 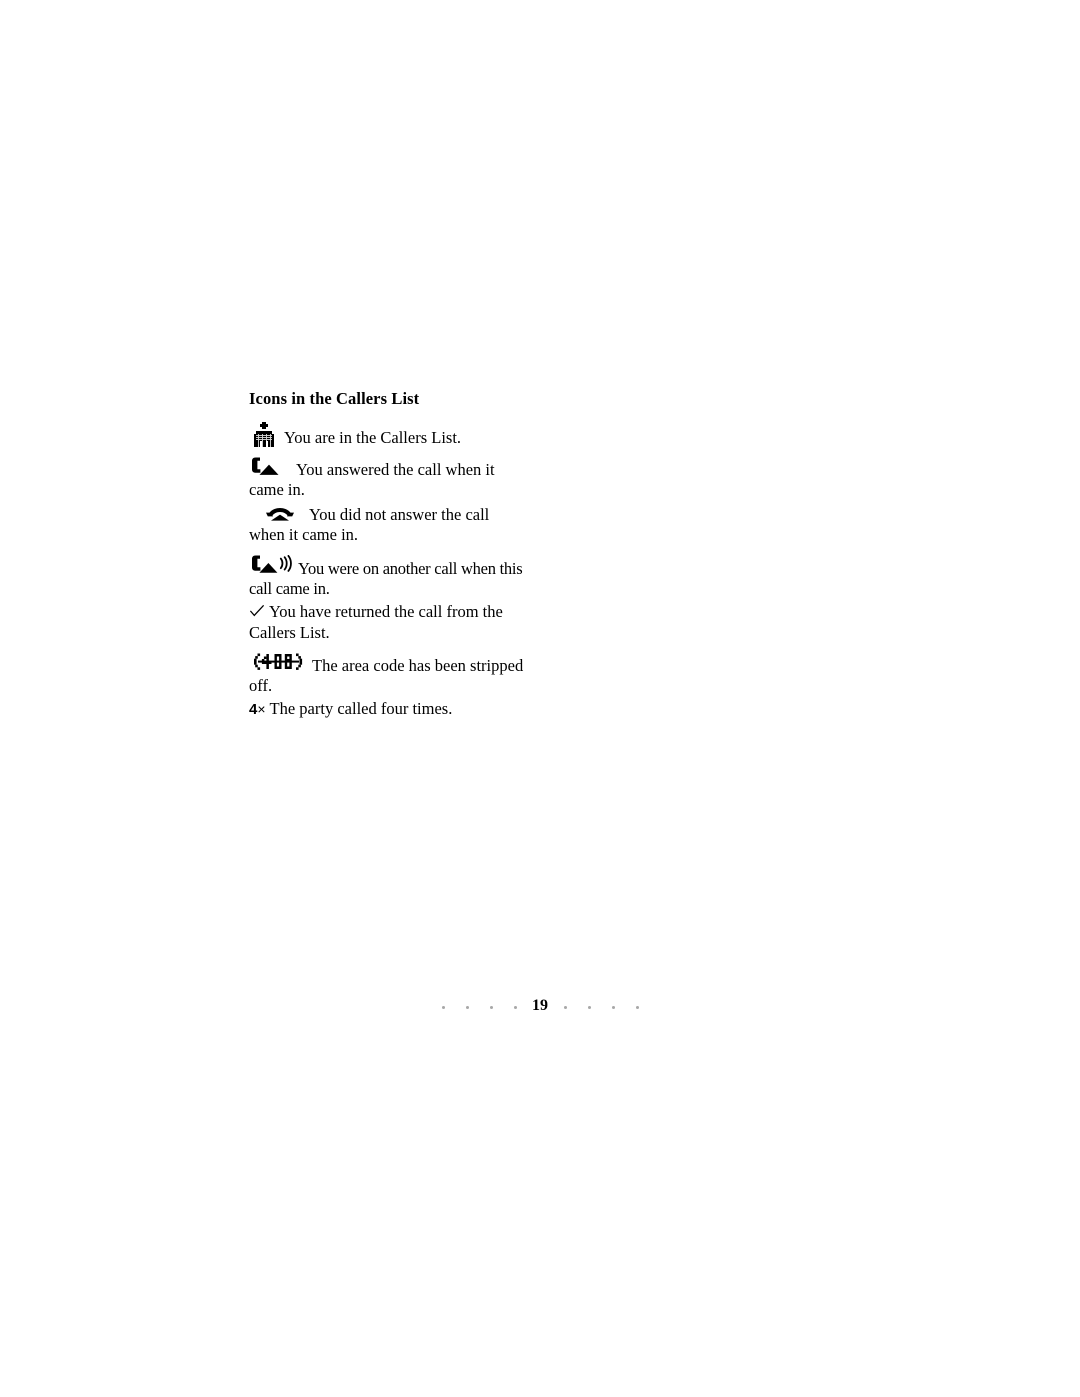 What do you see at coordinates (479, 1007) in the screenshot?
I see `footer-dots-left` at bounding box center [479, 1007].